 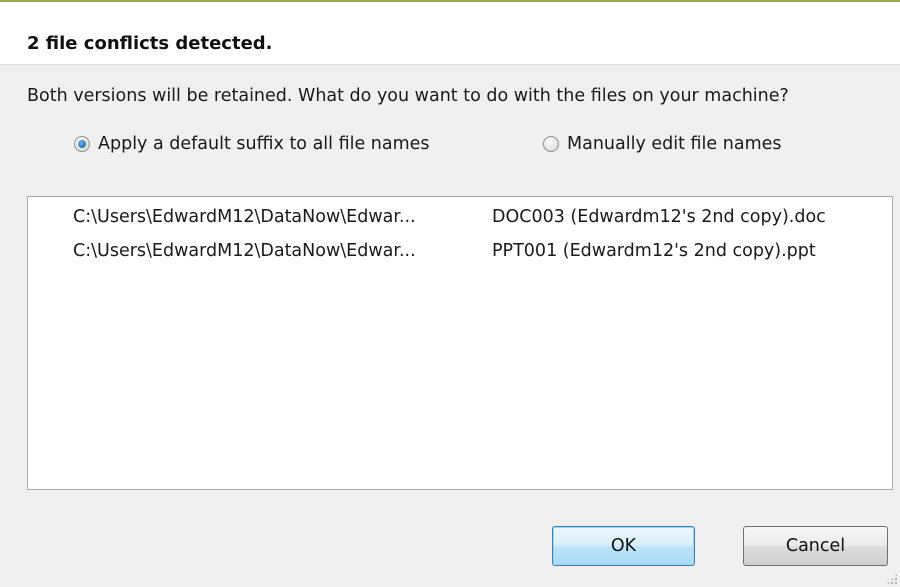 What do you see at coordinates (150, 43) in the screenshot?
I see `dialog-title: 2 file conflicts detected.` at bounding box center [150, 43].